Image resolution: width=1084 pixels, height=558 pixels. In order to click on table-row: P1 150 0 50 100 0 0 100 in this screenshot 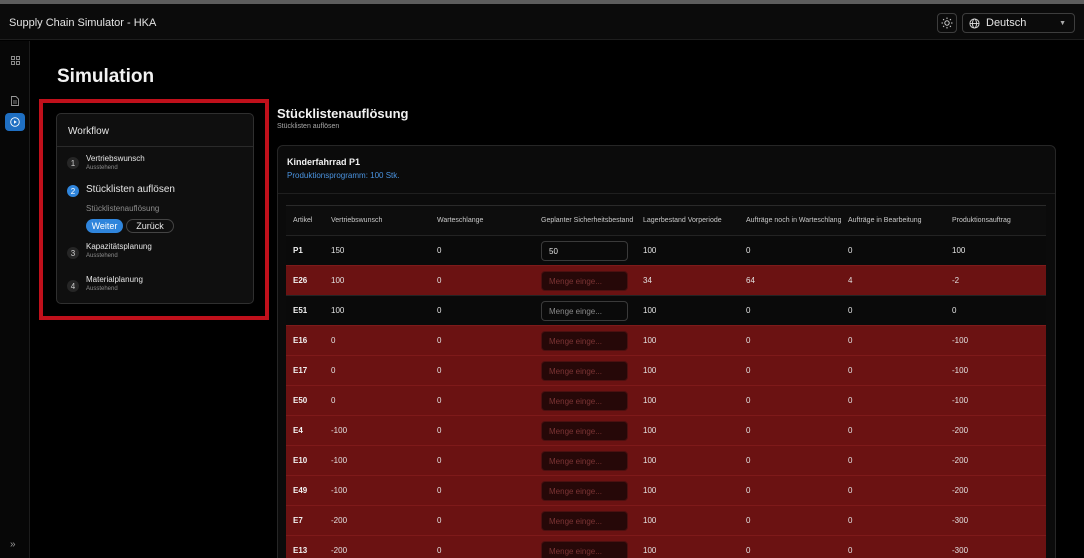, I will do `click(666, 250)`.